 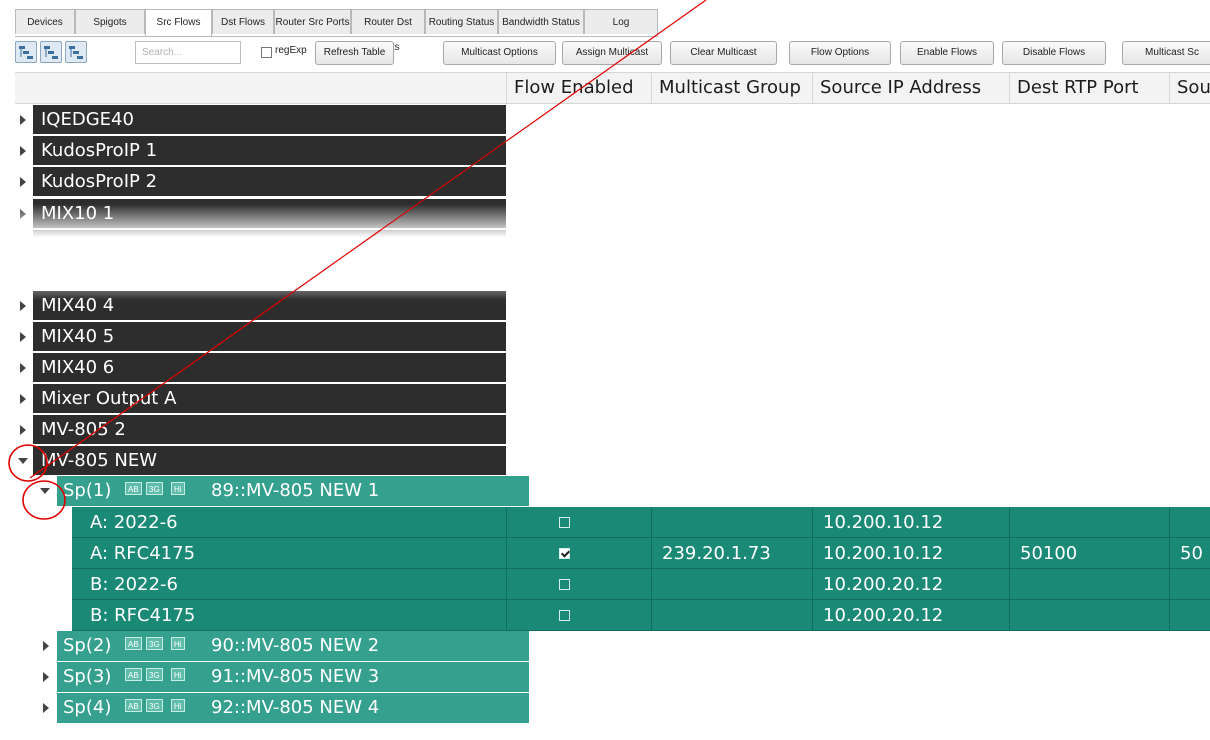 I want to click on spigot-row: Sp(4) AB 3G Hi 92::MV-805 NEW 4, so click(x=612, y=708).